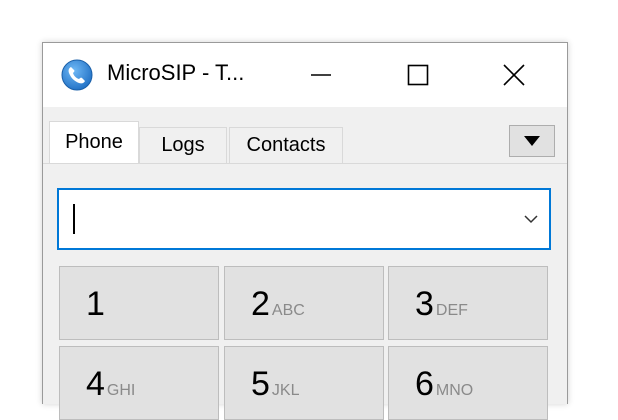  I want to click on key-digit: 6, so click(424, 384).